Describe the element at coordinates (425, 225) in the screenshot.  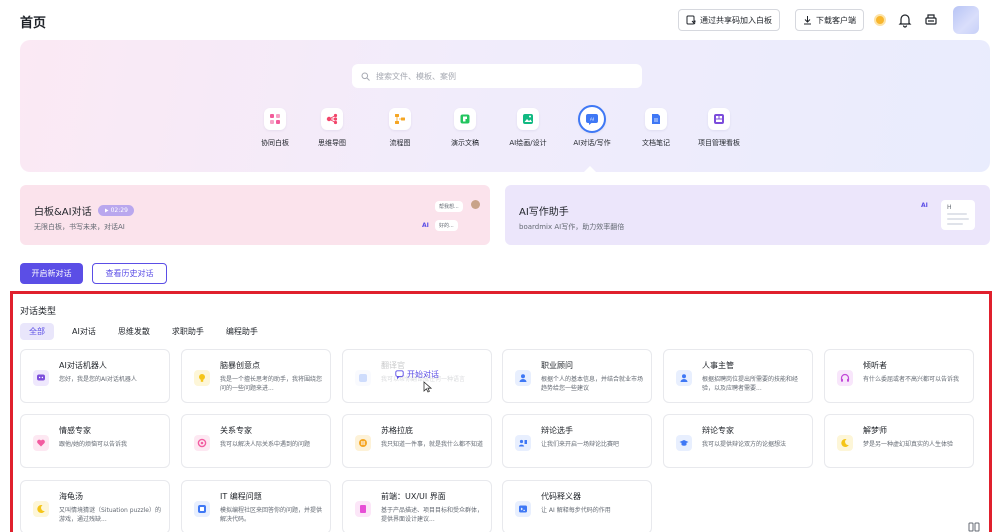
I see `ai-logo-icon: AI` at that location.